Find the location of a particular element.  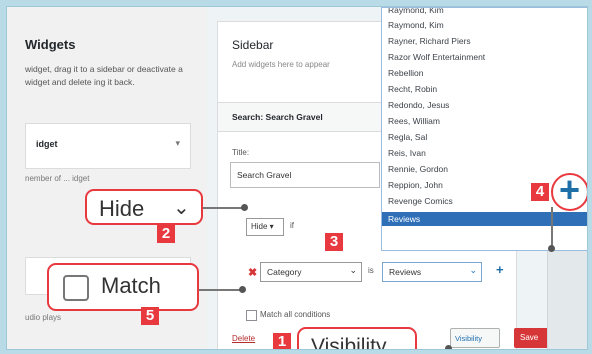

step-badge-5: 5 is located at coordinates (150, 316).